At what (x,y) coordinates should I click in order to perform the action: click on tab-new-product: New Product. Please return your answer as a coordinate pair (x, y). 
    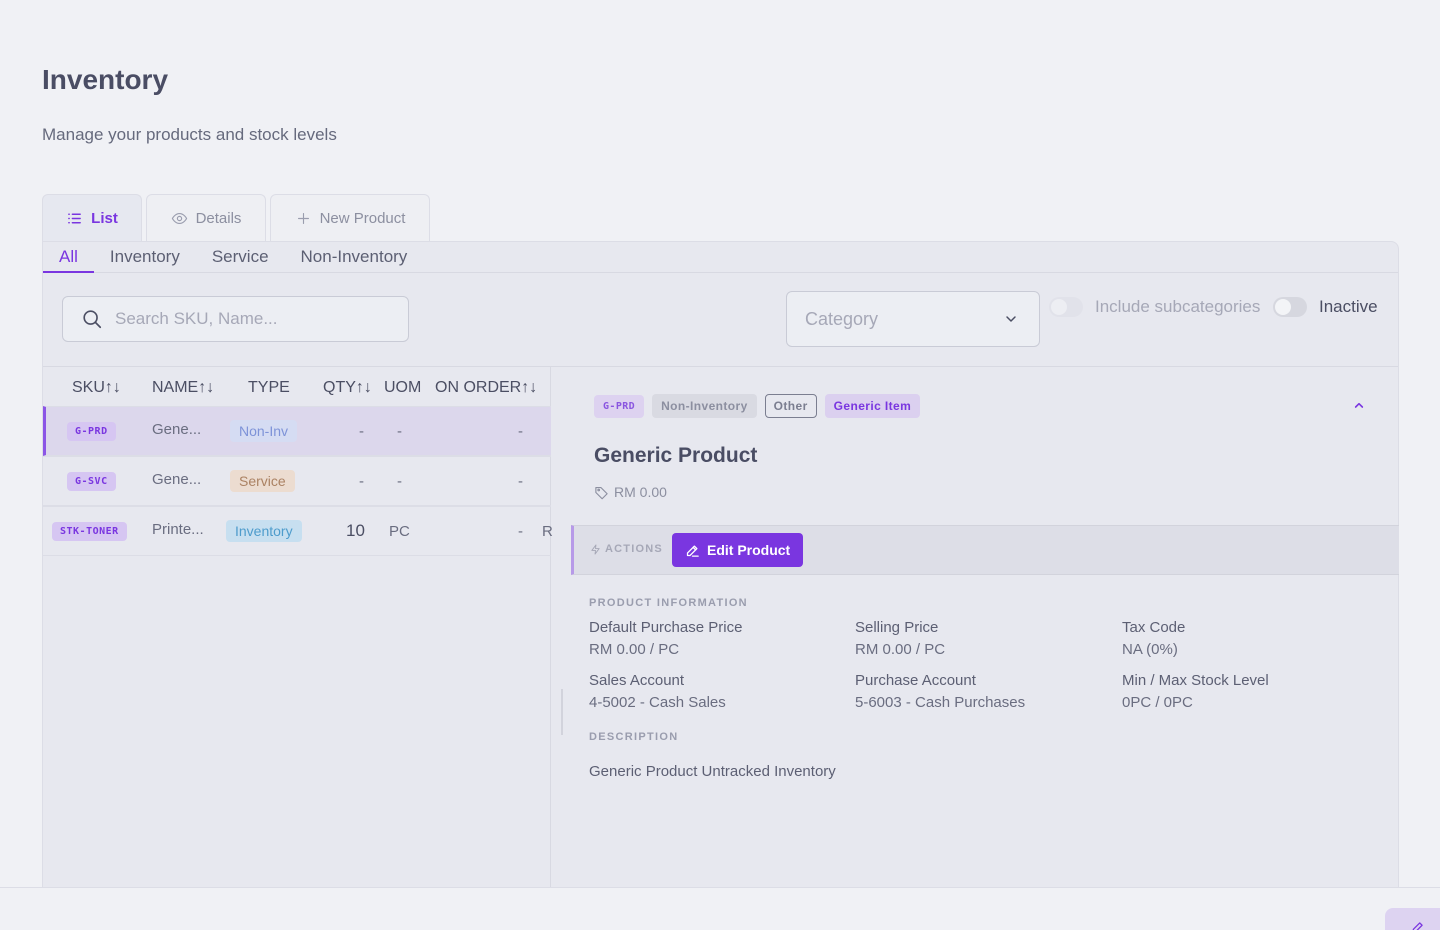
    Looking at the image, I should click on (350, 218).